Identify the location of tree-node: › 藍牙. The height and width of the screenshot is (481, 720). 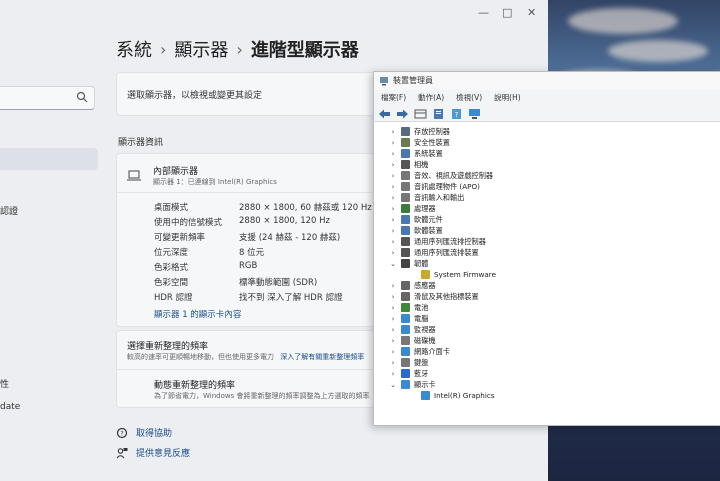
(408, 373).